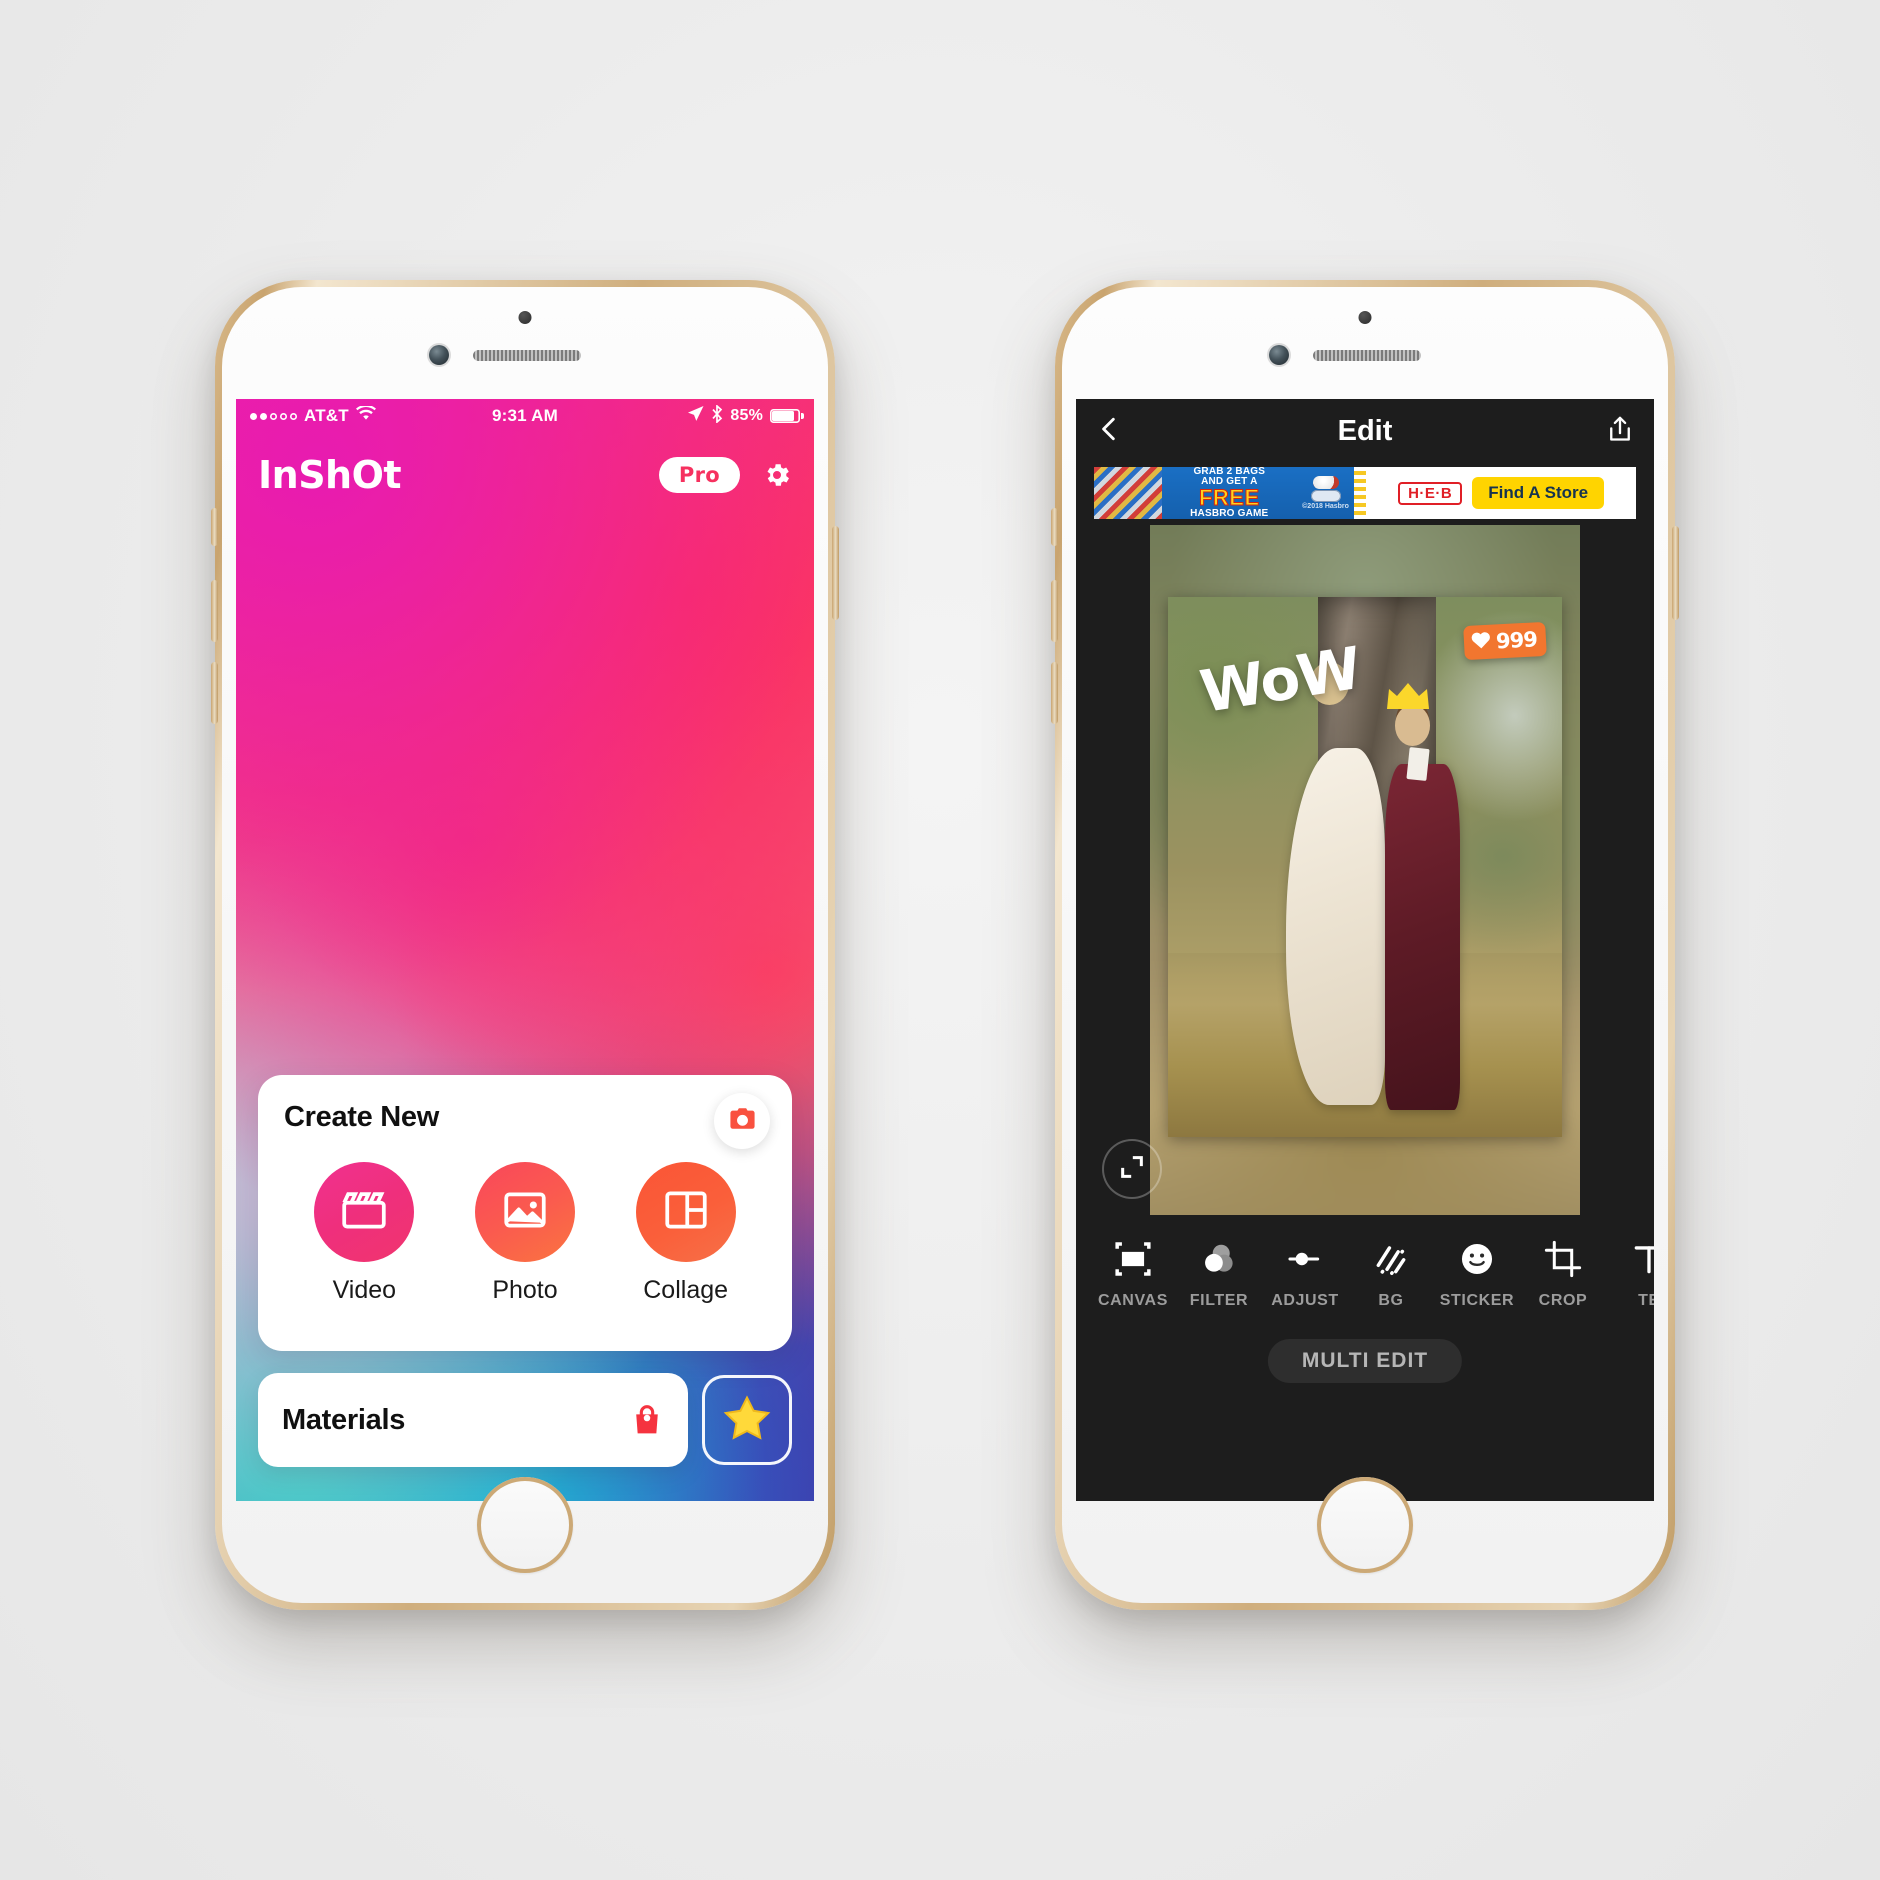 Image resolution: width=1880 pixels, height=1880 pixels. Describe the element at coordinates (527, 355) in the screenshot. I see `earpiece-speaker` at that location.